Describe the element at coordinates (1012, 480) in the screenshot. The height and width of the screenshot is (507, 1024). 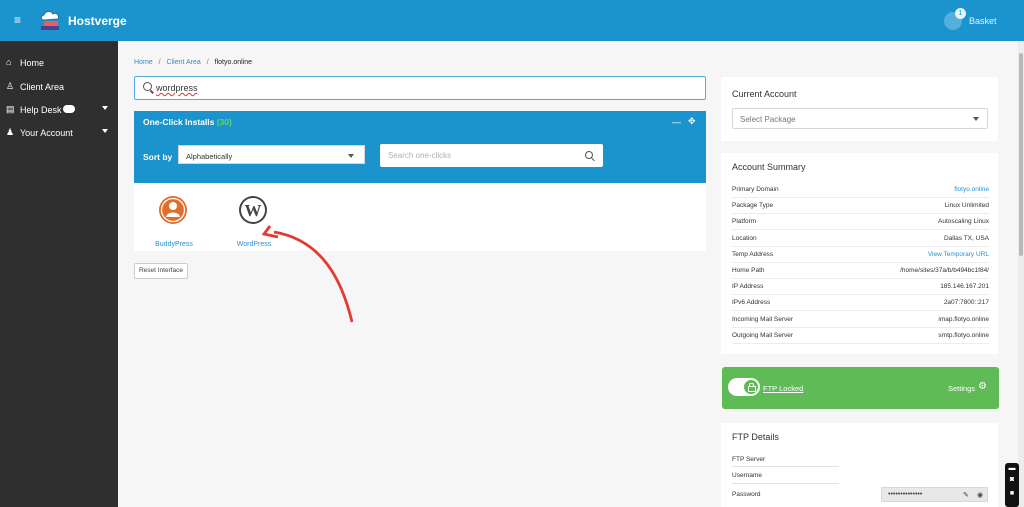
I see `camera-icon: ◙` at that location.